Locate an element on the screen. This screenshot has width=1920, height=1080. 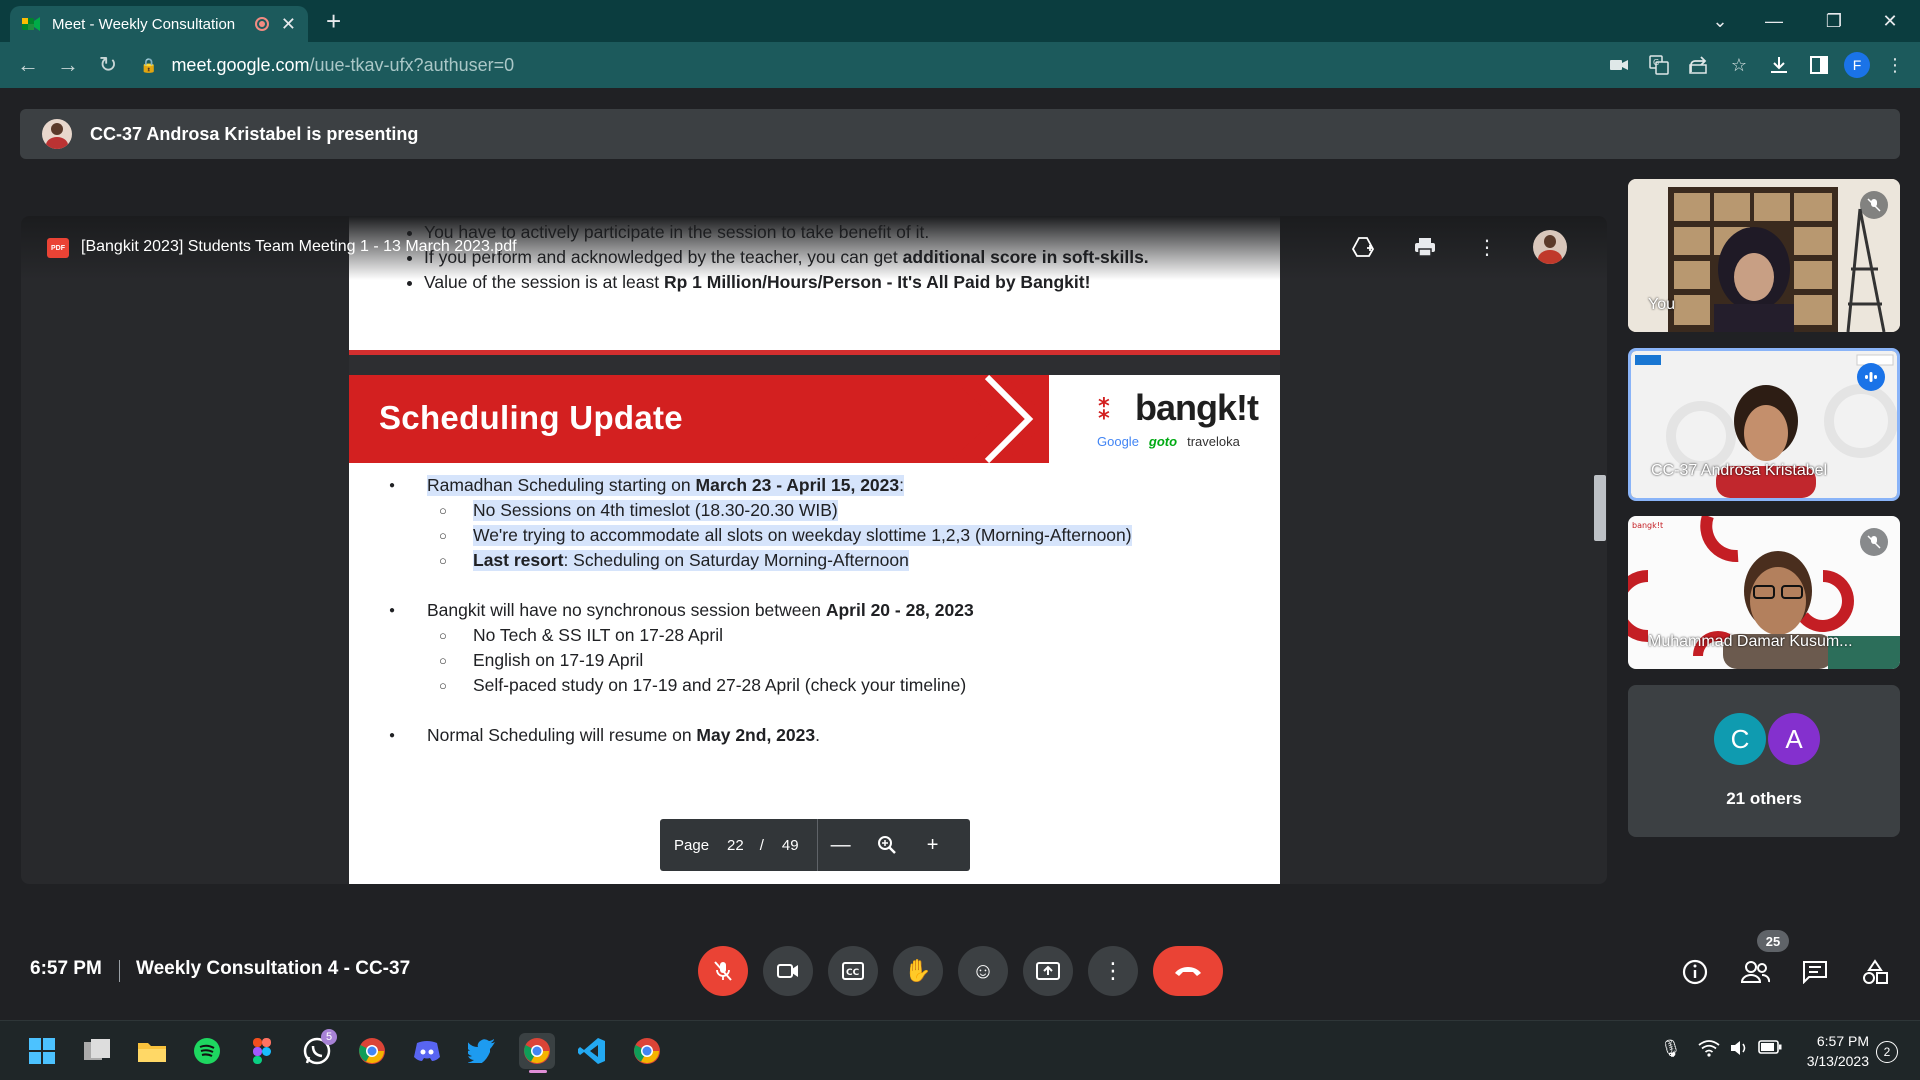
whatsapp-icon: 5 is located at coordinates (318, 1049).